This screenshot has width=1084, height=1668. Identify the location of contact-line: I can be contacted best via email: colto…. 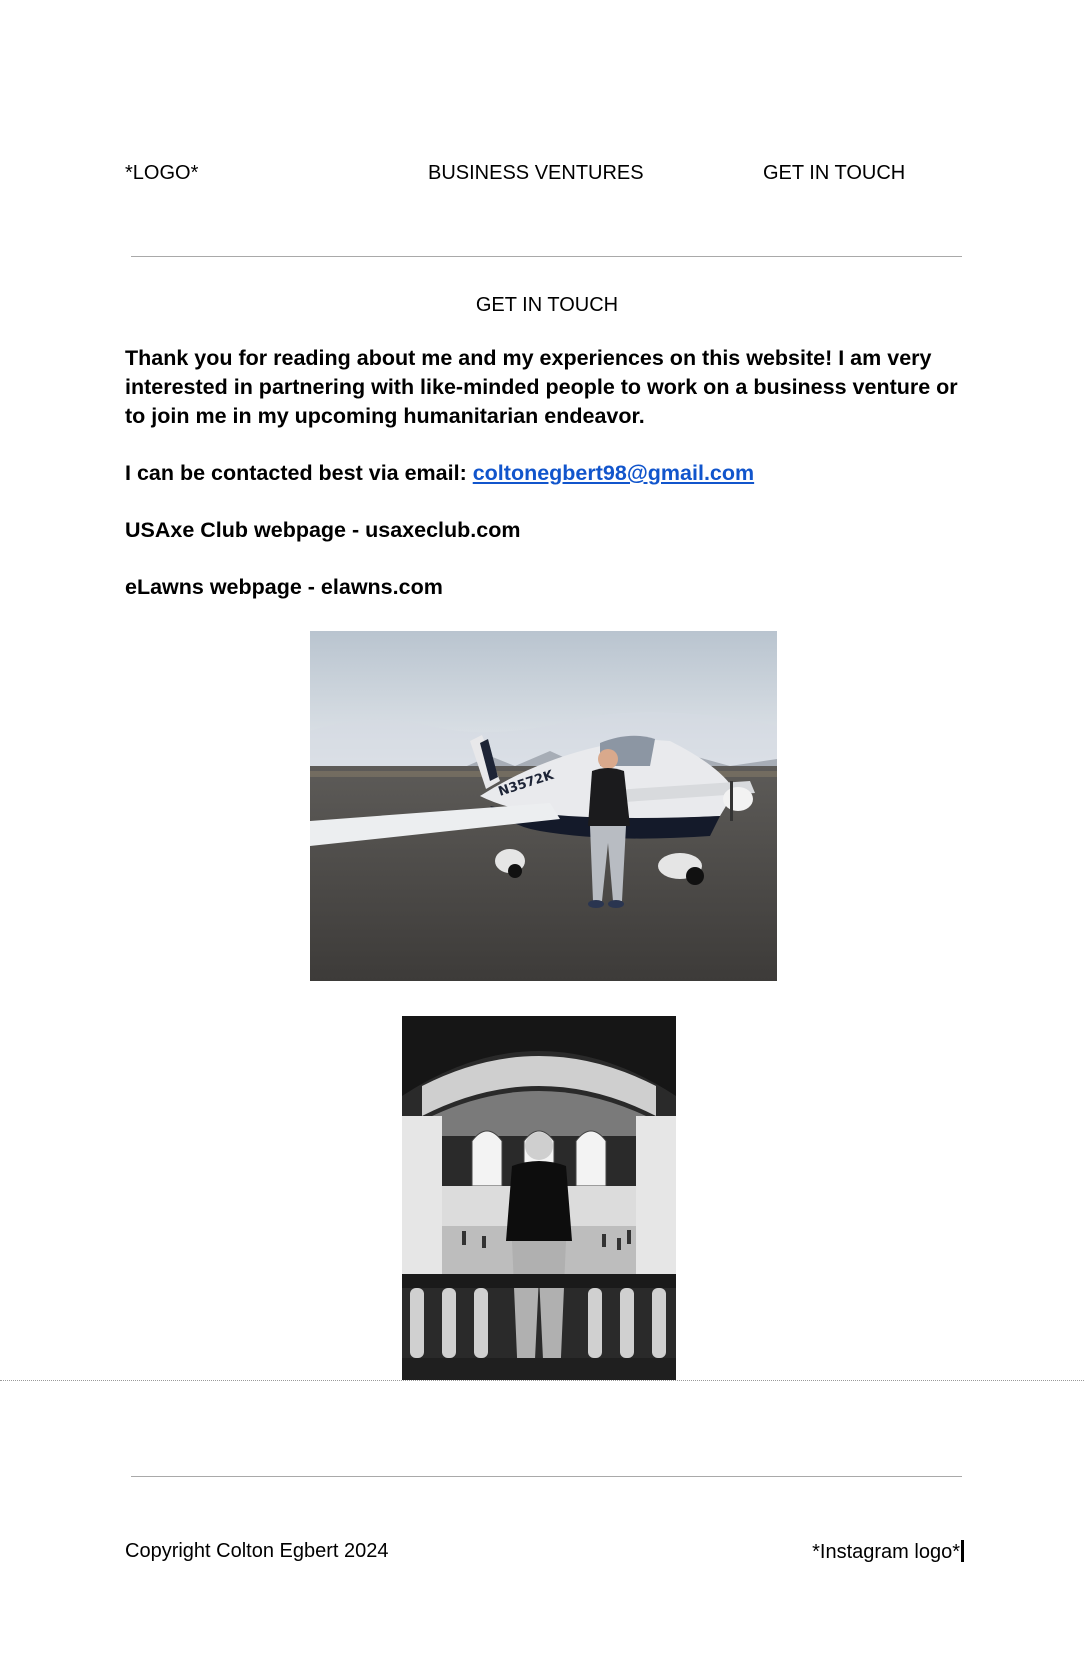
(550, 473).